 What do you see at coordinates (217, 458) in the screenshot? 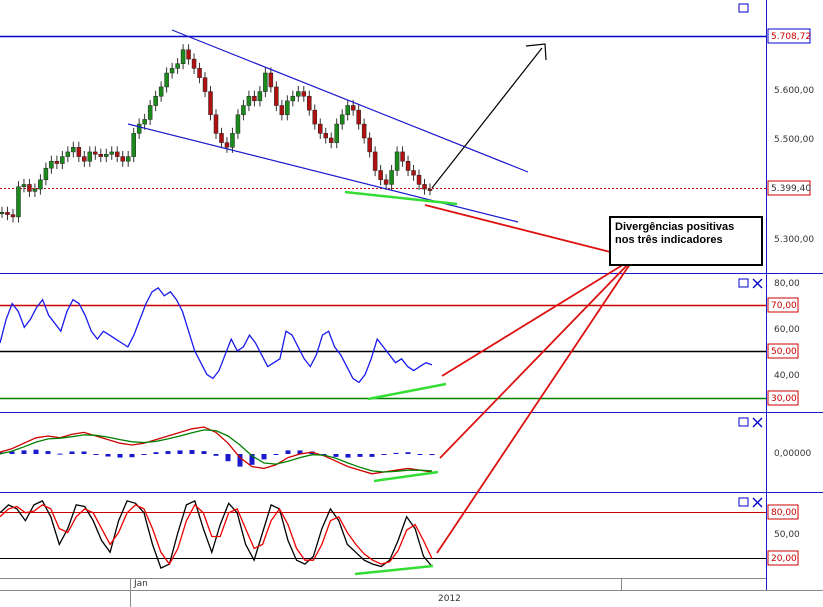
I see `macd-histogram` at bounding box center [217, 458].